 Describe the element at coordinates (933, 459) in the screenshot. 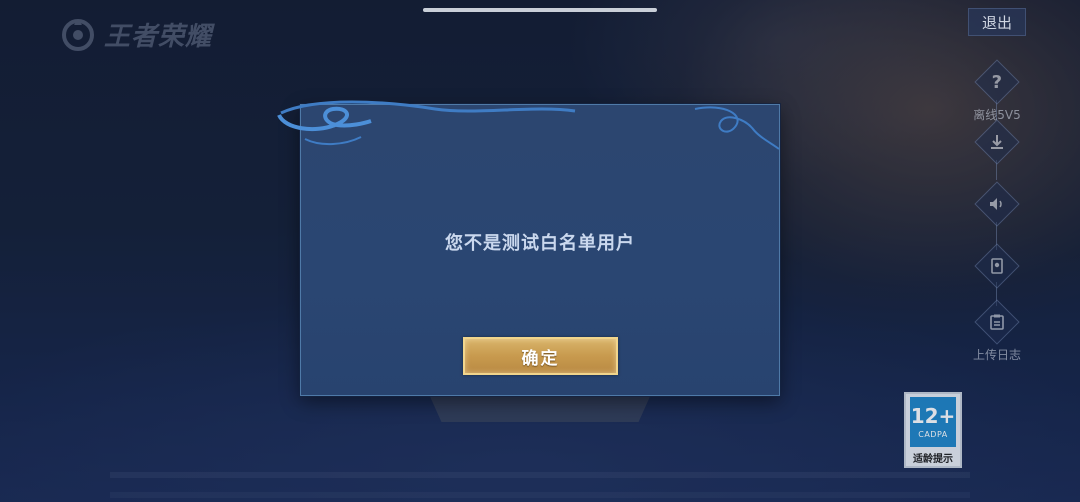

I see `age-rating-note: 适龄提示` at that location.